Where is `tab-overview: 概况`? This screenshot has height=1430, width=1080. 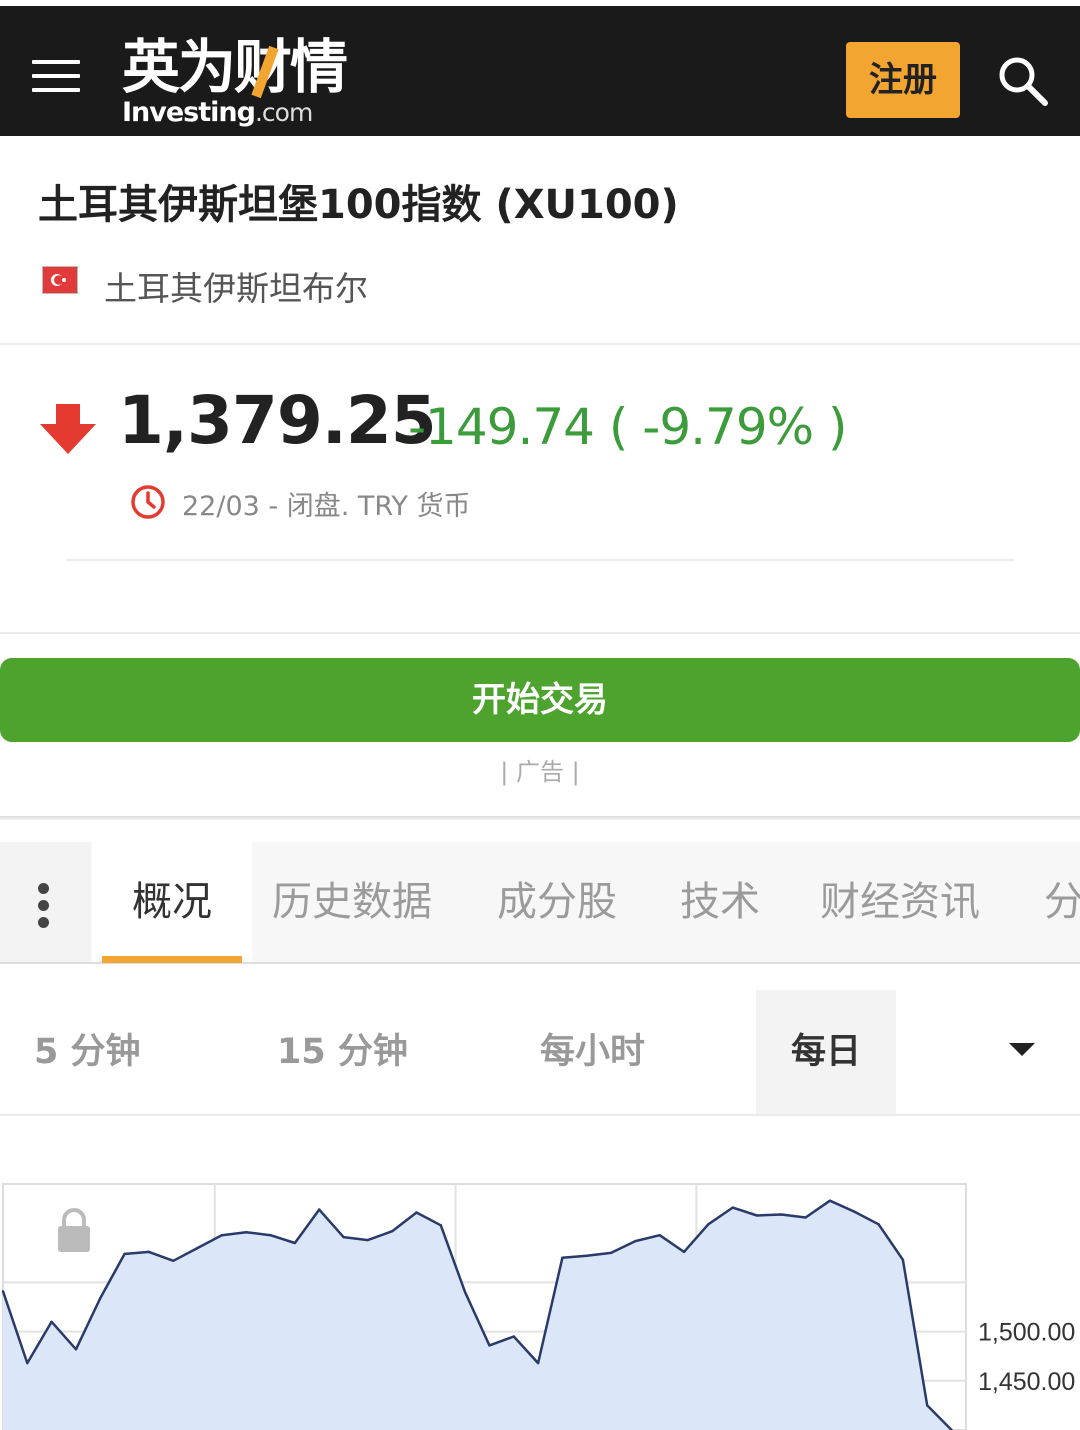
tab-overview: 概况 is located at coordinates (172, 902).